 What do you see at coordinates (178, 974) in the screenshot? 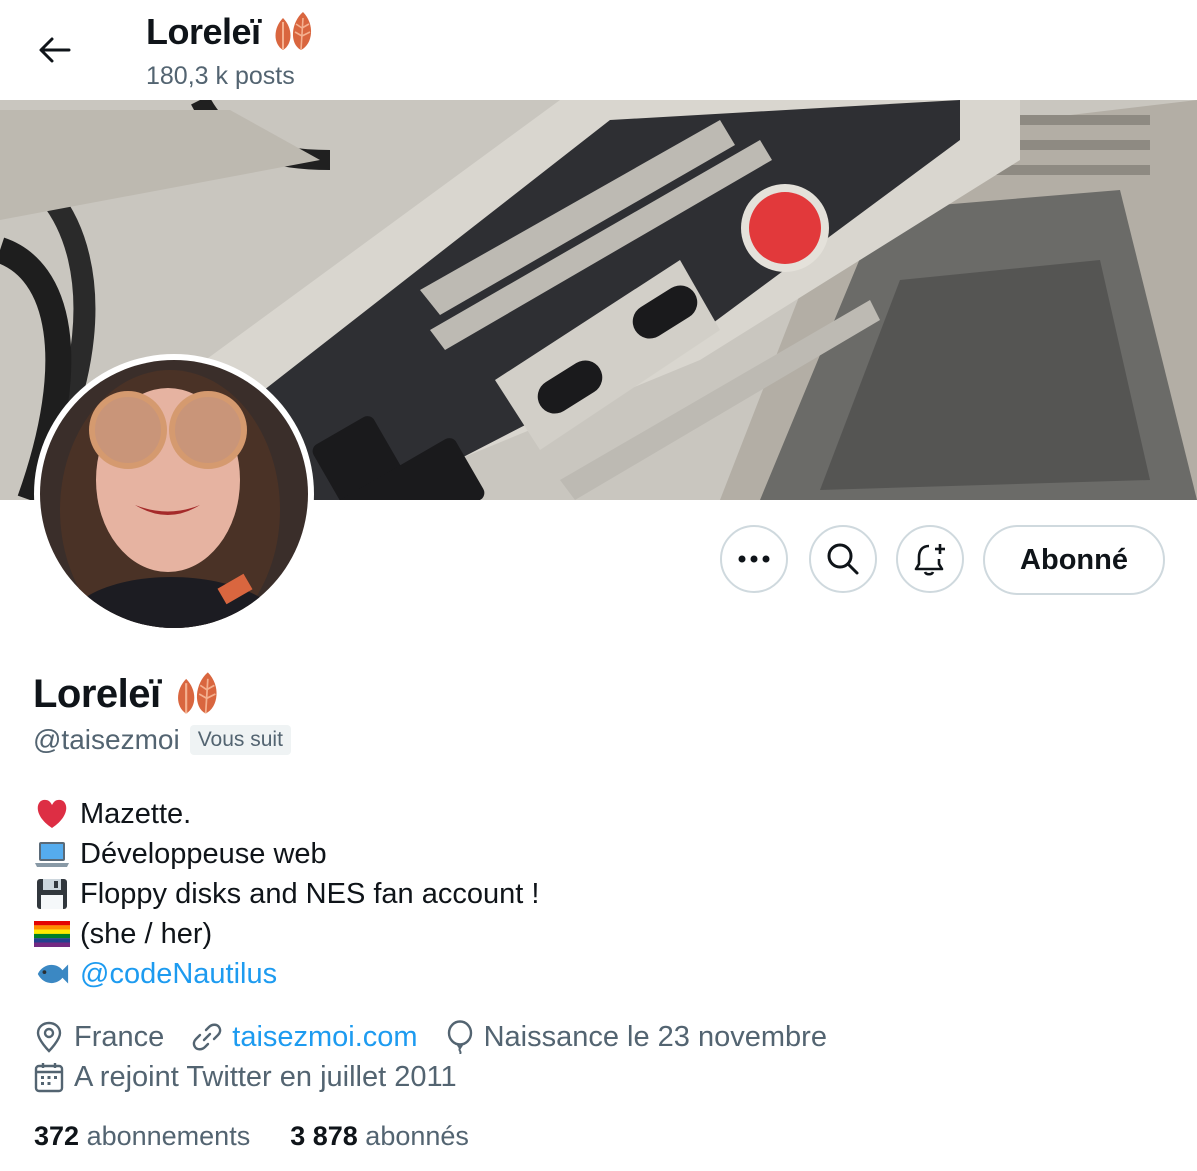
I see `mention-link: @codeNautilus` at bounding box center [178, 974].